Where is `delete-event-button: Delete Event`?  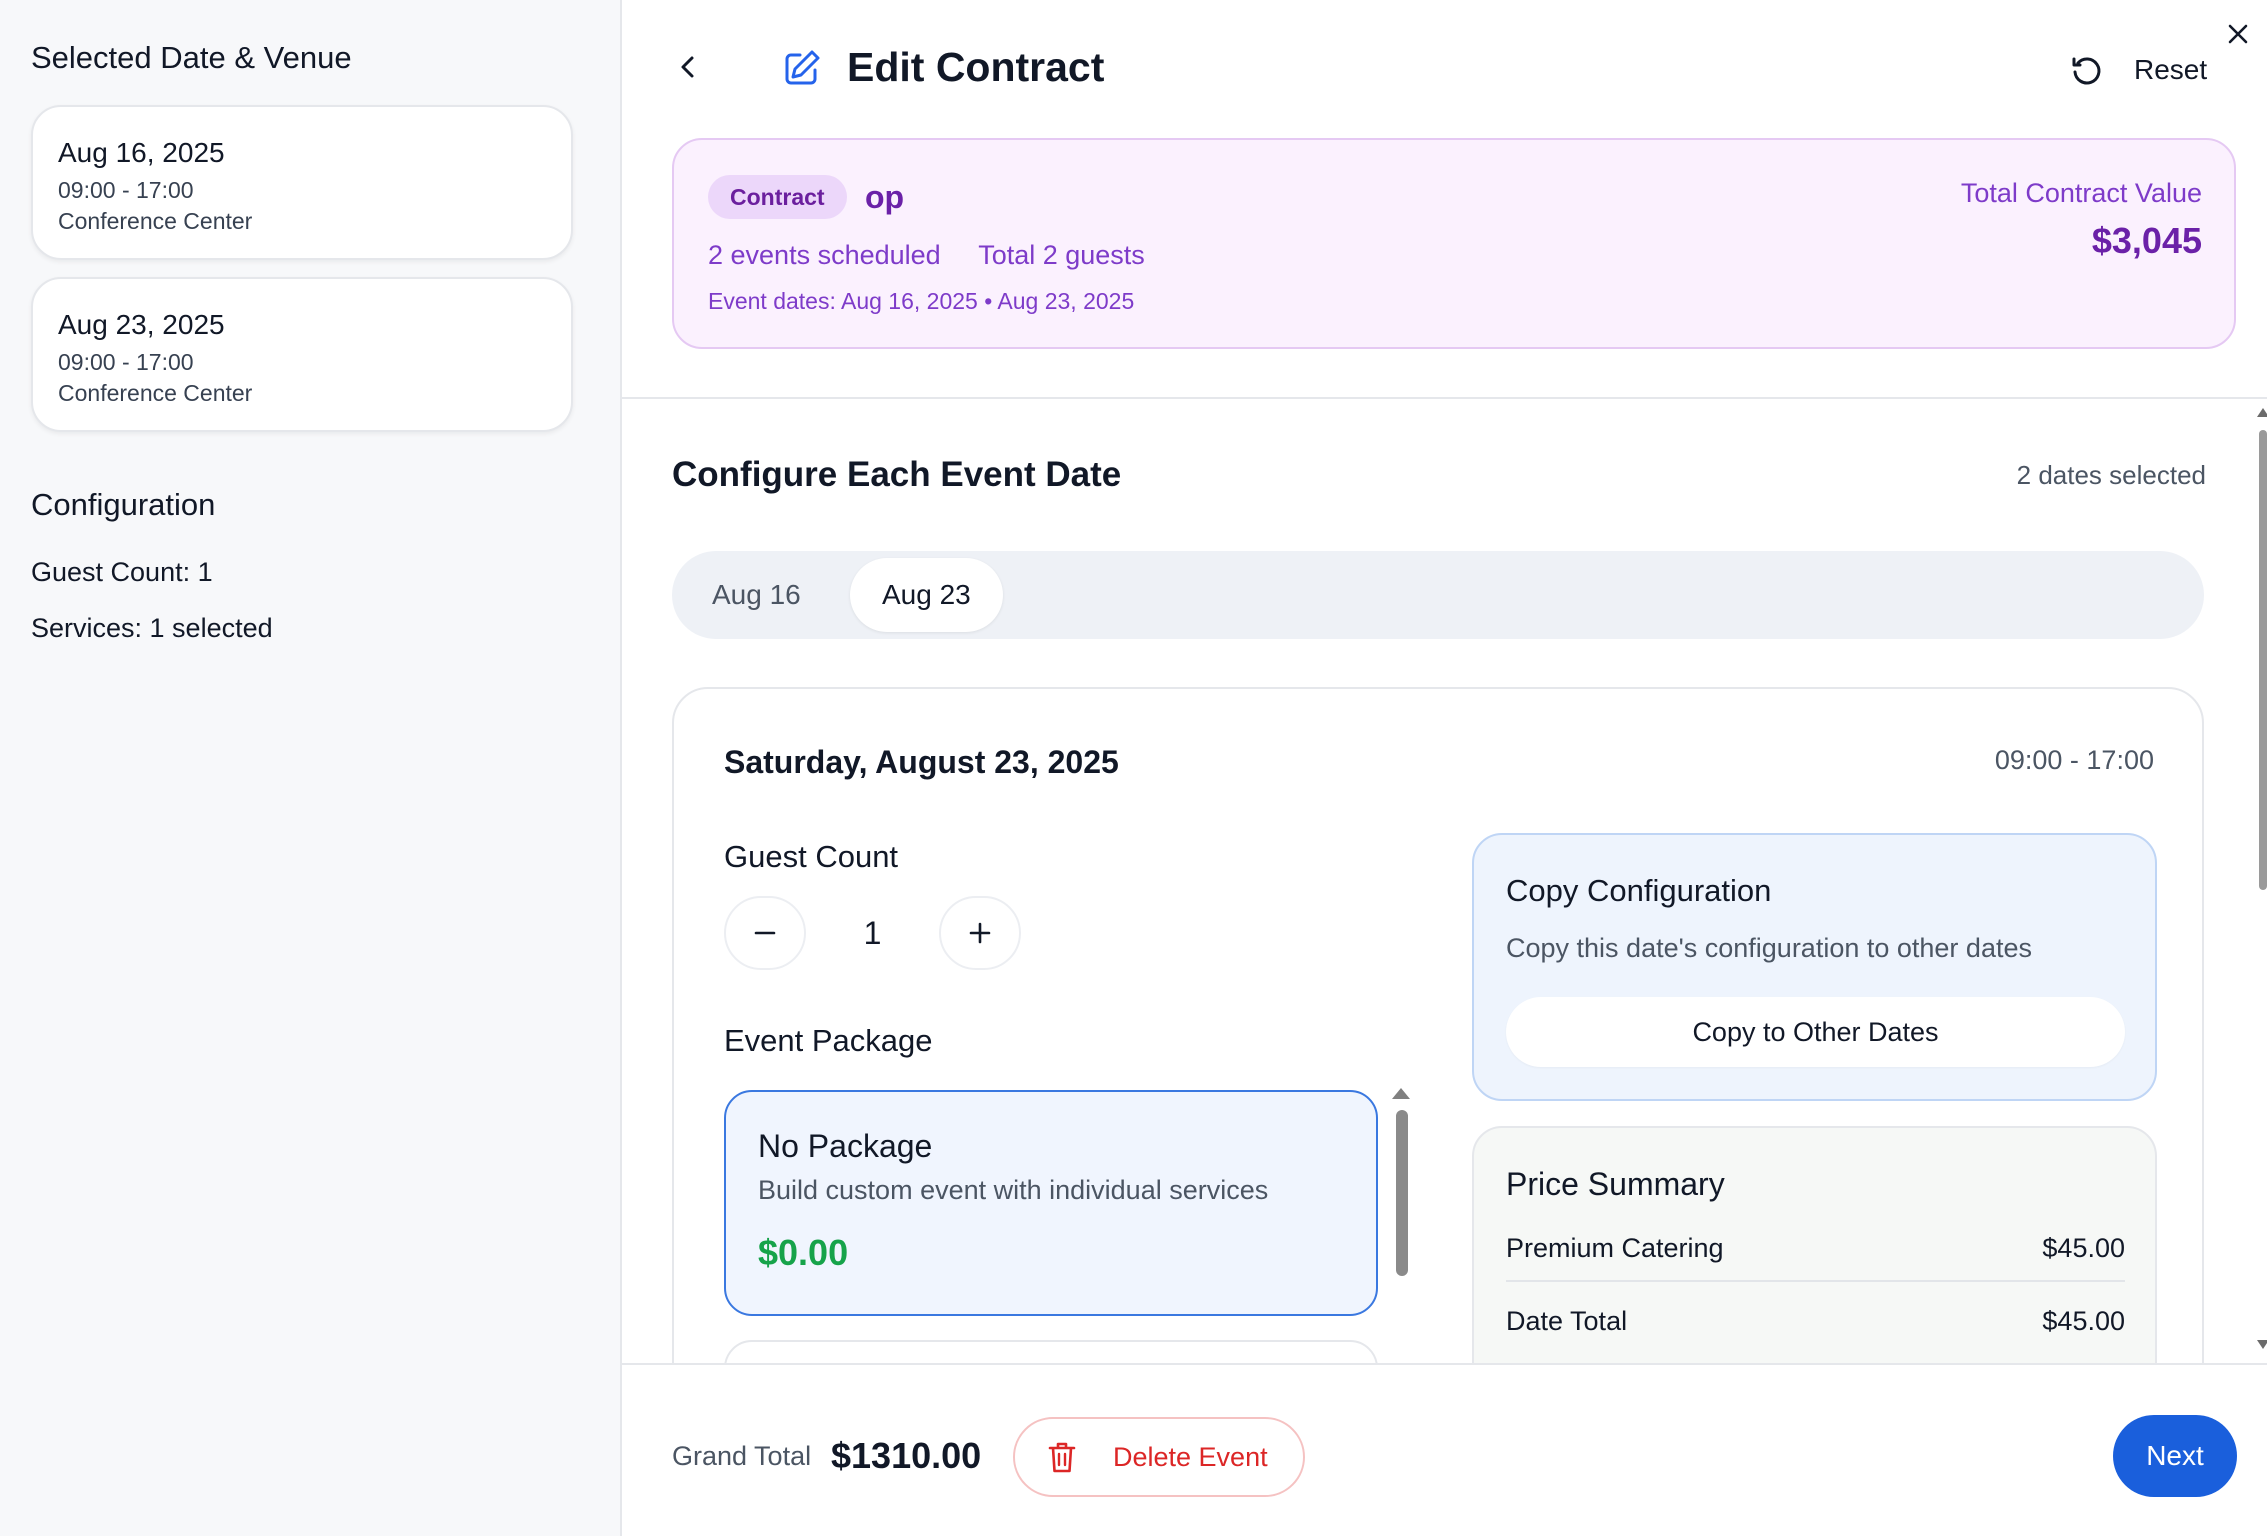 delete-event-button: Delete Event is located at coordinates (1159, 1457).